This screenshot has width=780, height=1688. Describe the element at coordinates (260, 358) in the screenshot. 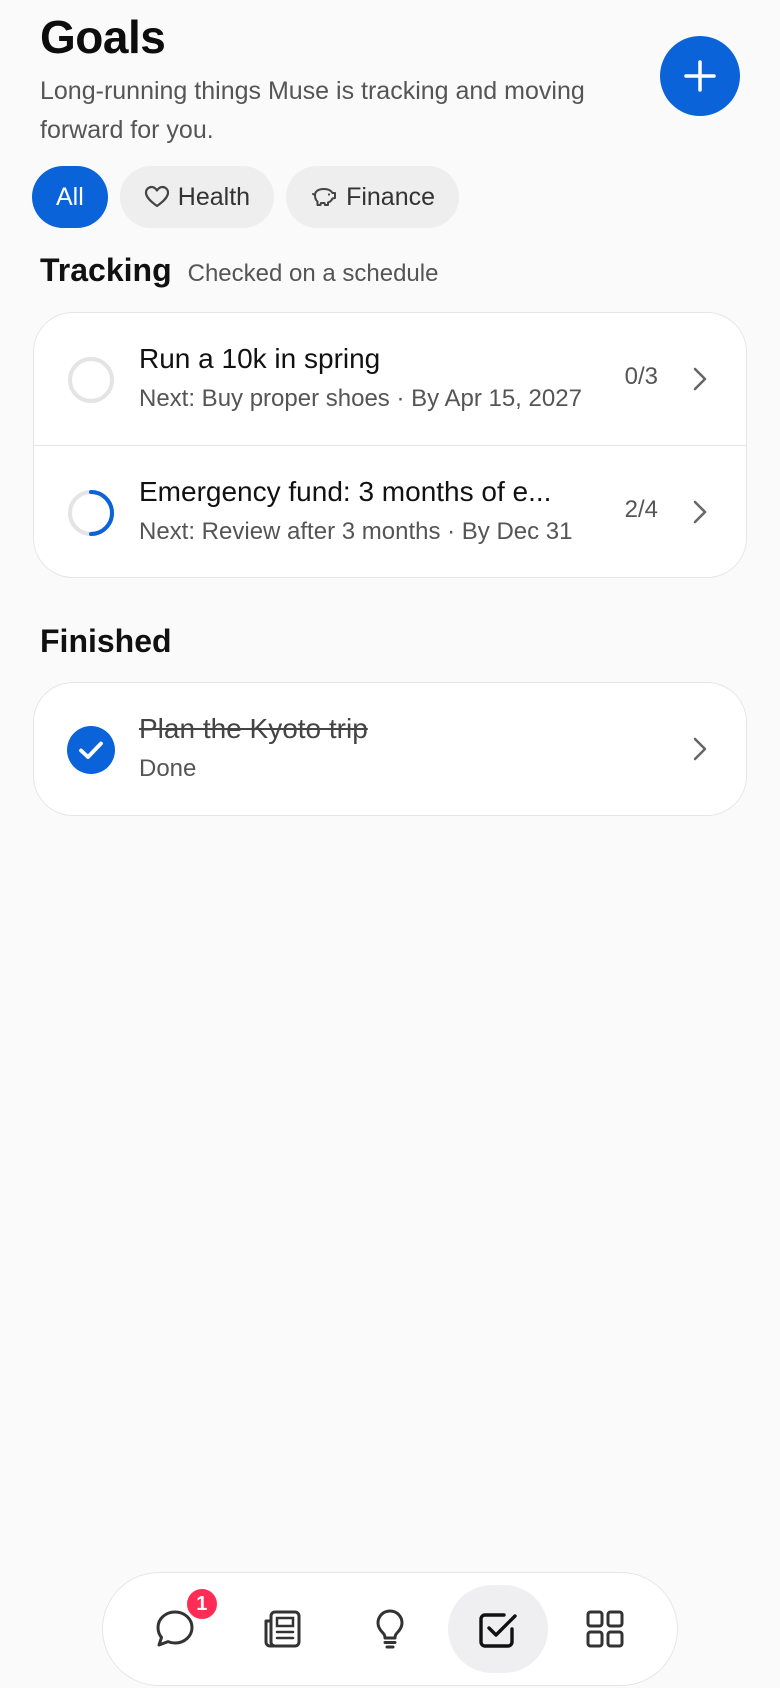

I see `goal-title: Run a 10k in spring` at that location.